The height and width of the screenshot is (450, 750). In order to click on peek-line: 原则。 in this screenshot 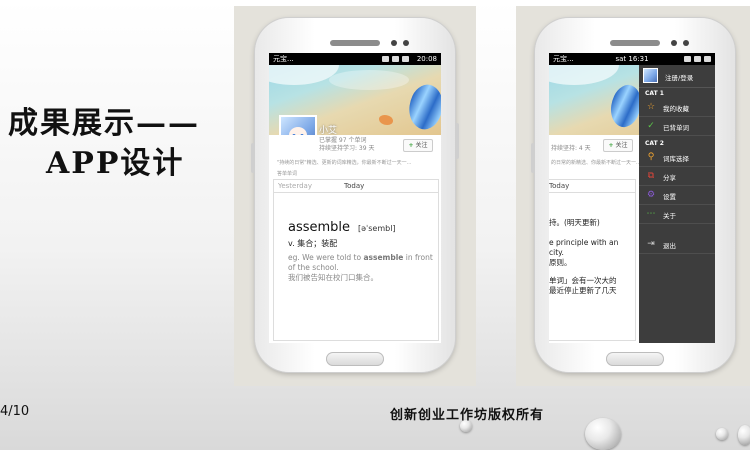, I will do `click(560, 262)`.